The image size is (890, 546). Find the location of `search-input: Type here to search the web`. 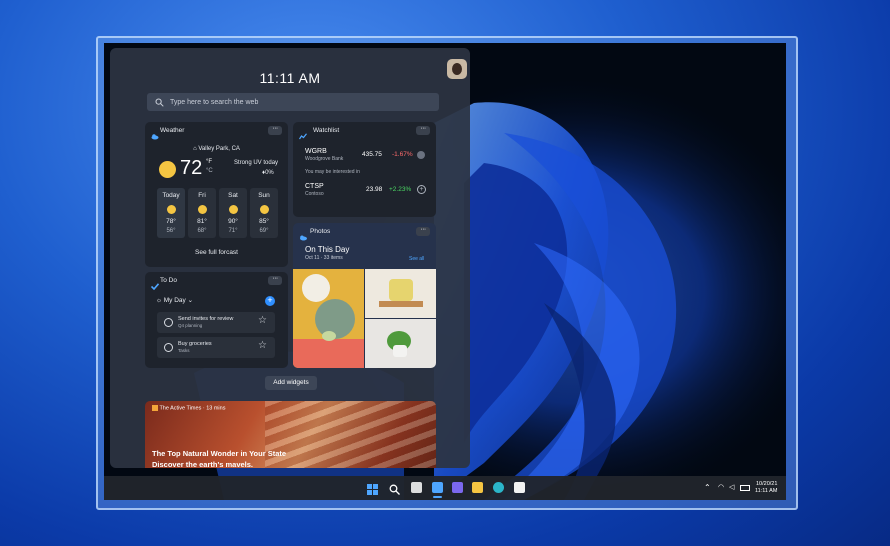

search-input: Type here to search the web is located at coordinates (214, 102).